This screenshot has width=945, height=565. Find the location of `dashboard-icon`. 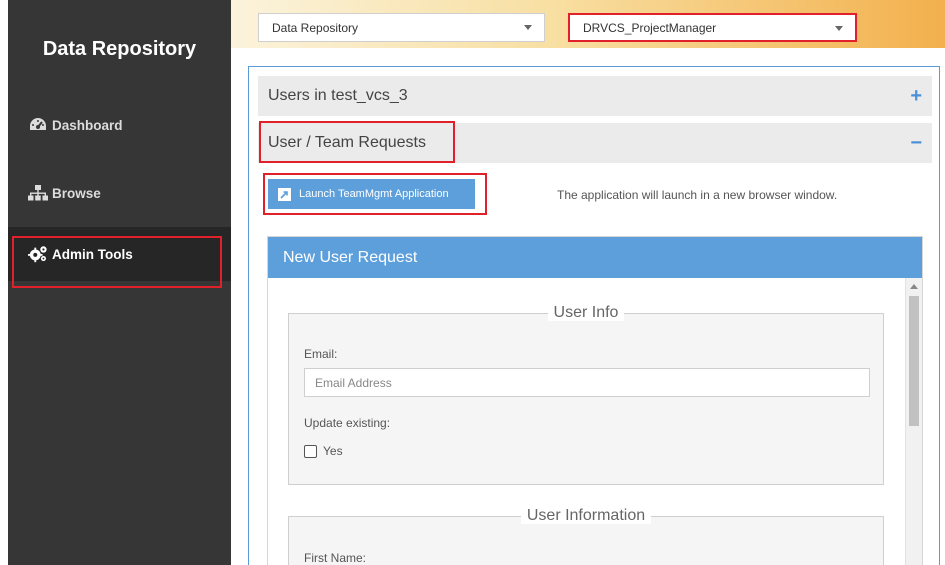

dashboard-icon is located at coordinates (38, 125).